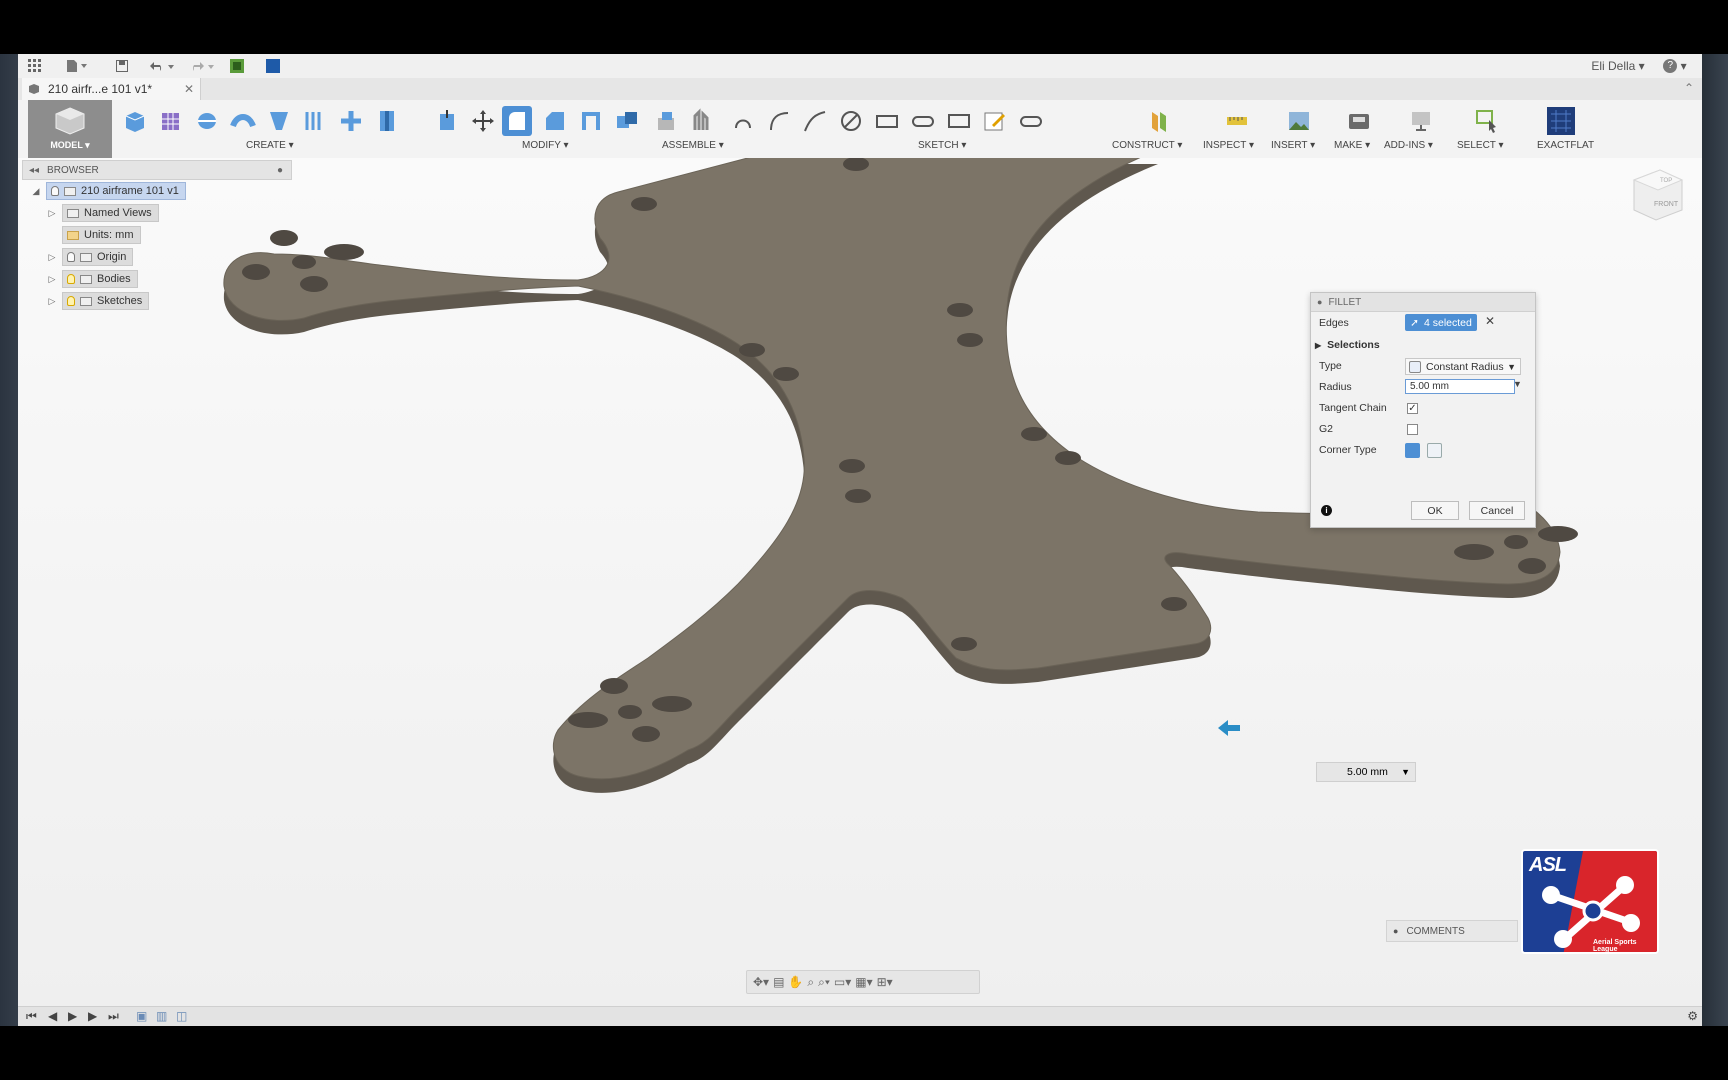 Image resolution: width=1728 pixels, height=1080 pixels. I want to click on addins-menu: ADD-INS ▾, so click(1408, 145).